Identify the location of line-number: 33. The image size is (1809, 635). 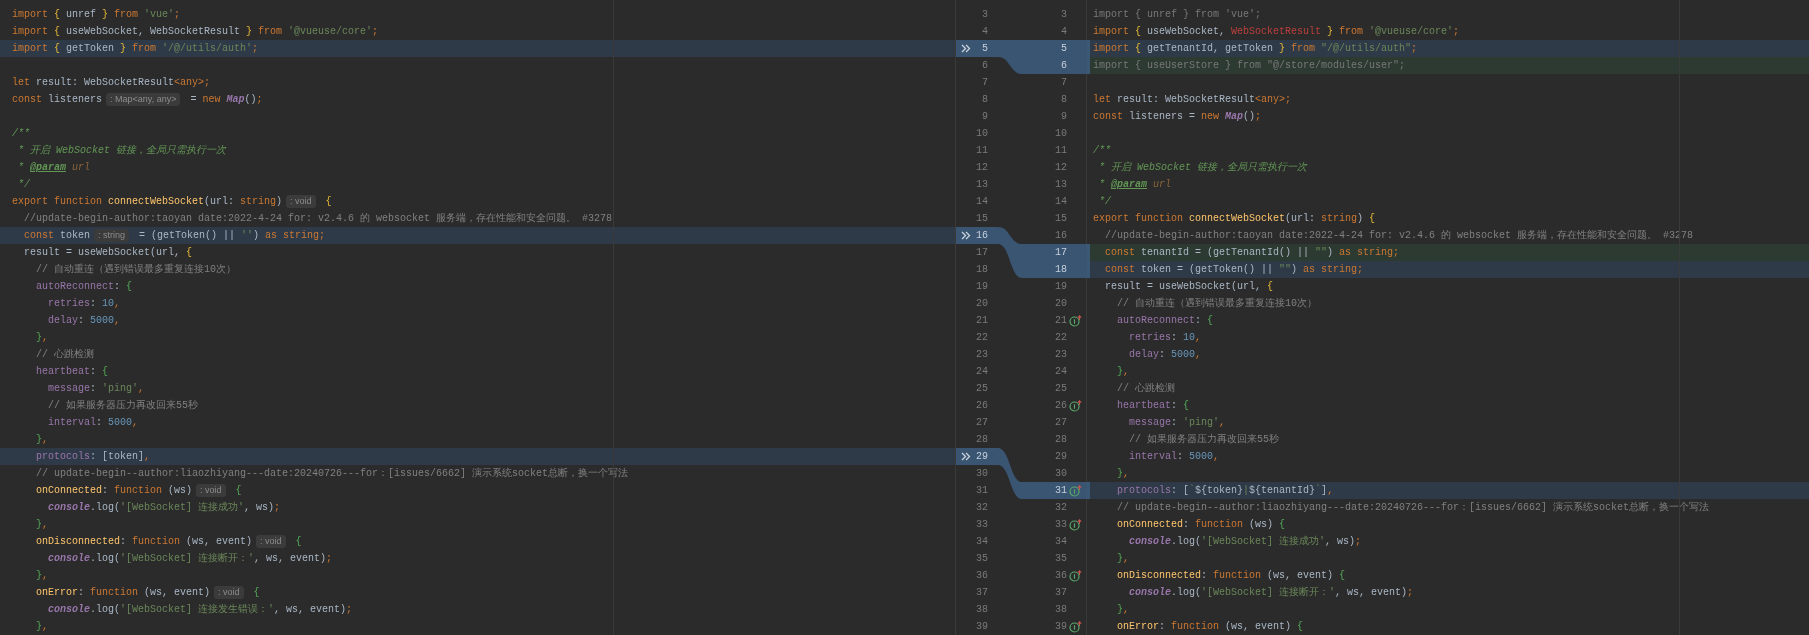
(982, 525).